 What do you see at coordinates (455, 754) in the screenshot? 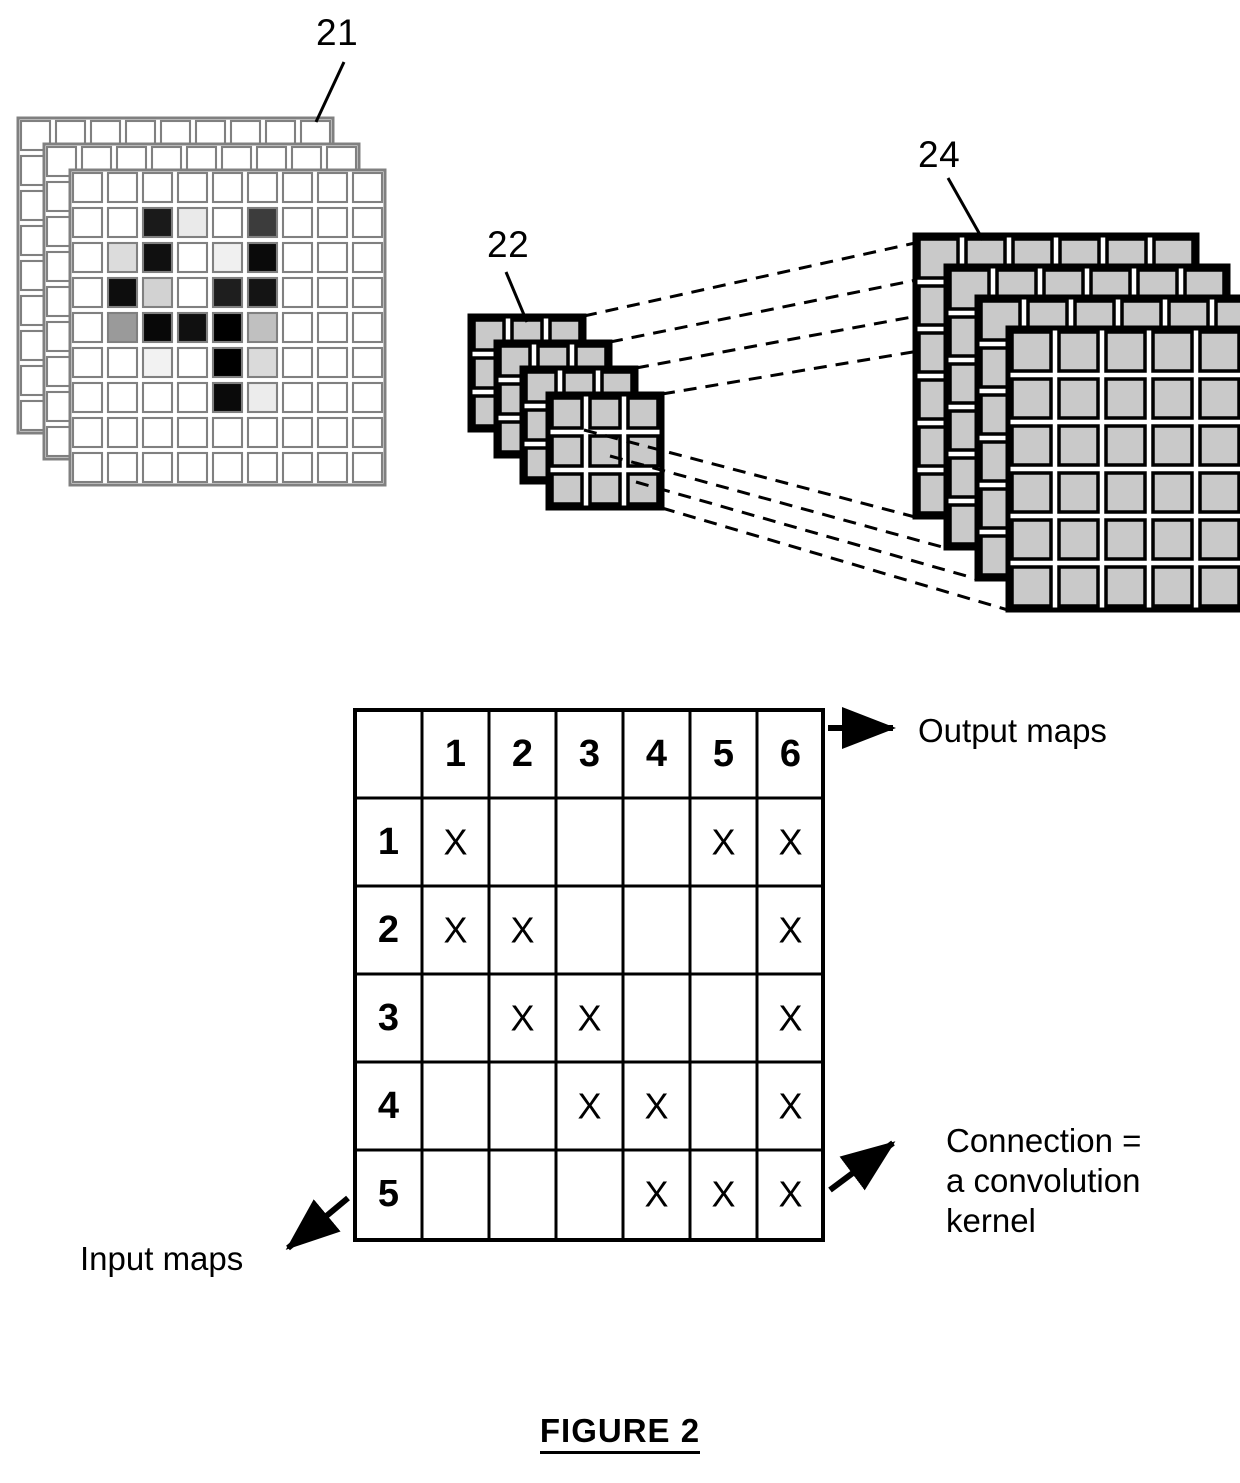
I see `table-column-header: 1` at bounding box center [455, 754].